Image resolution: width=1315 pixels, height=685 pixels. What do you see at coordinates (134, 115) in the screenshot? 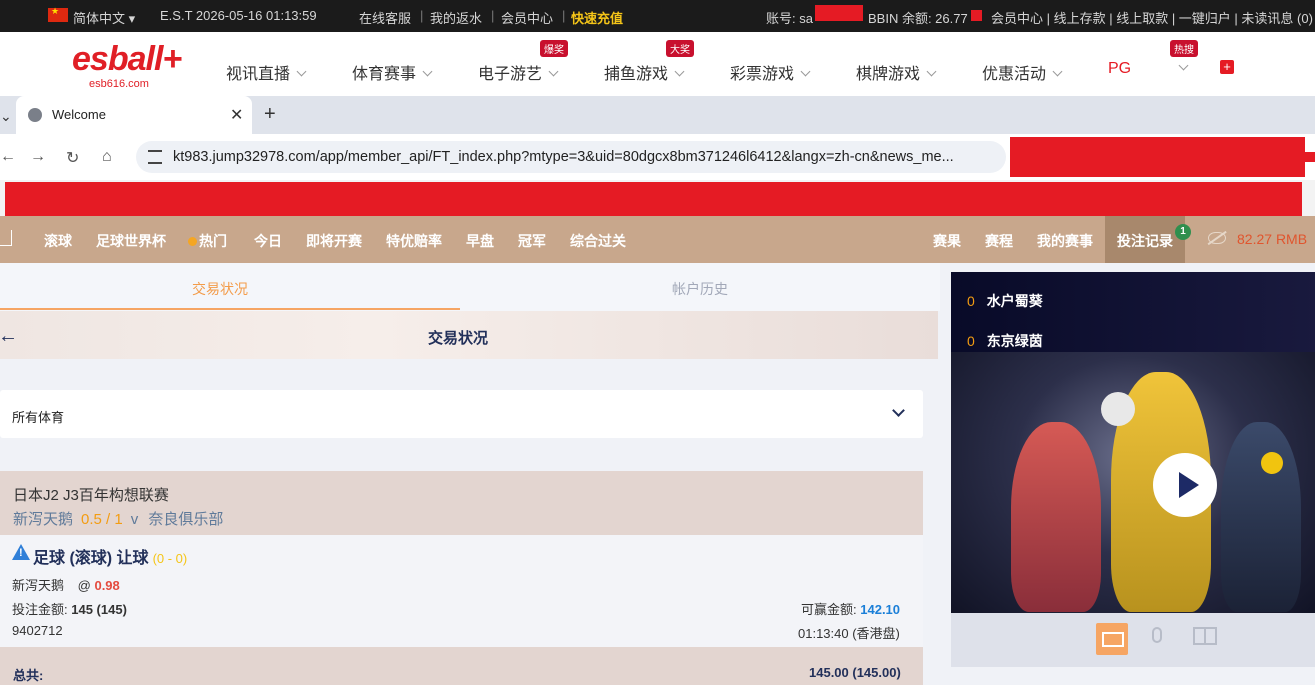
I see `browser-tab: Welcome ✕` at bounding box center [134, 115].